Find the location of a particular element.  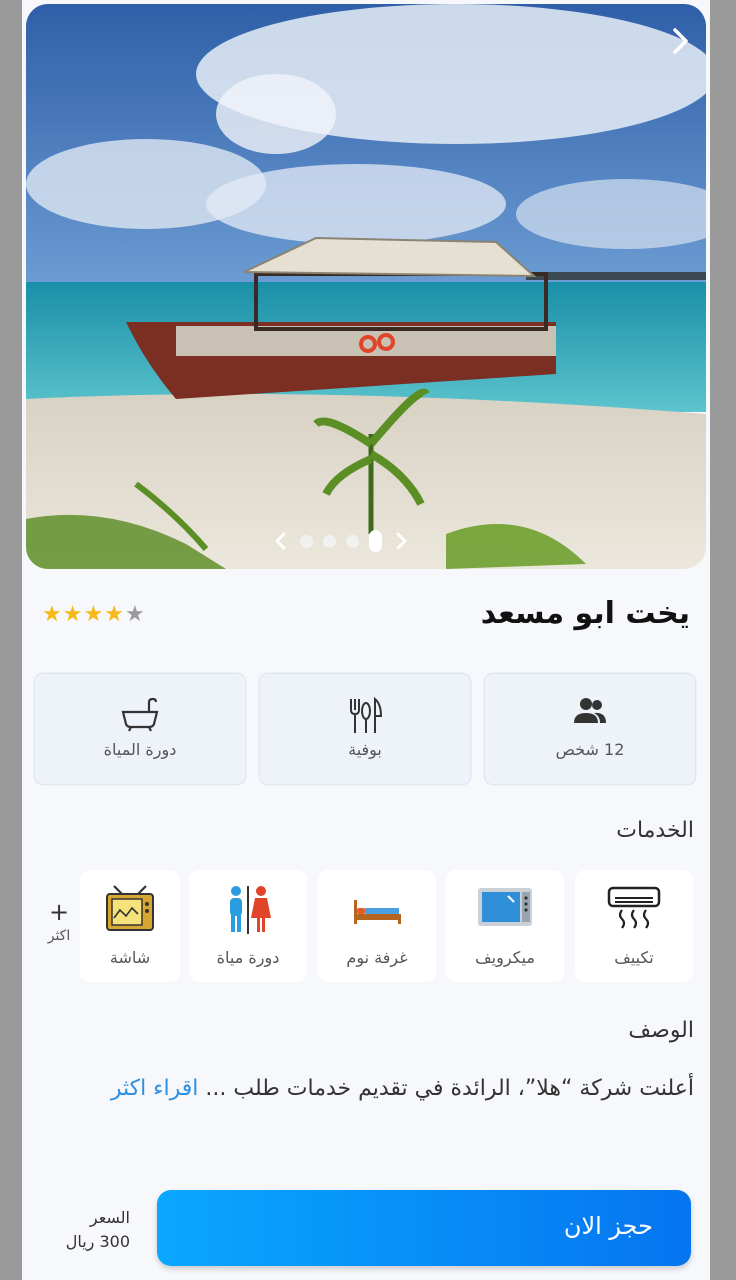

carousel-indicator is located at coordinates (341, 541).